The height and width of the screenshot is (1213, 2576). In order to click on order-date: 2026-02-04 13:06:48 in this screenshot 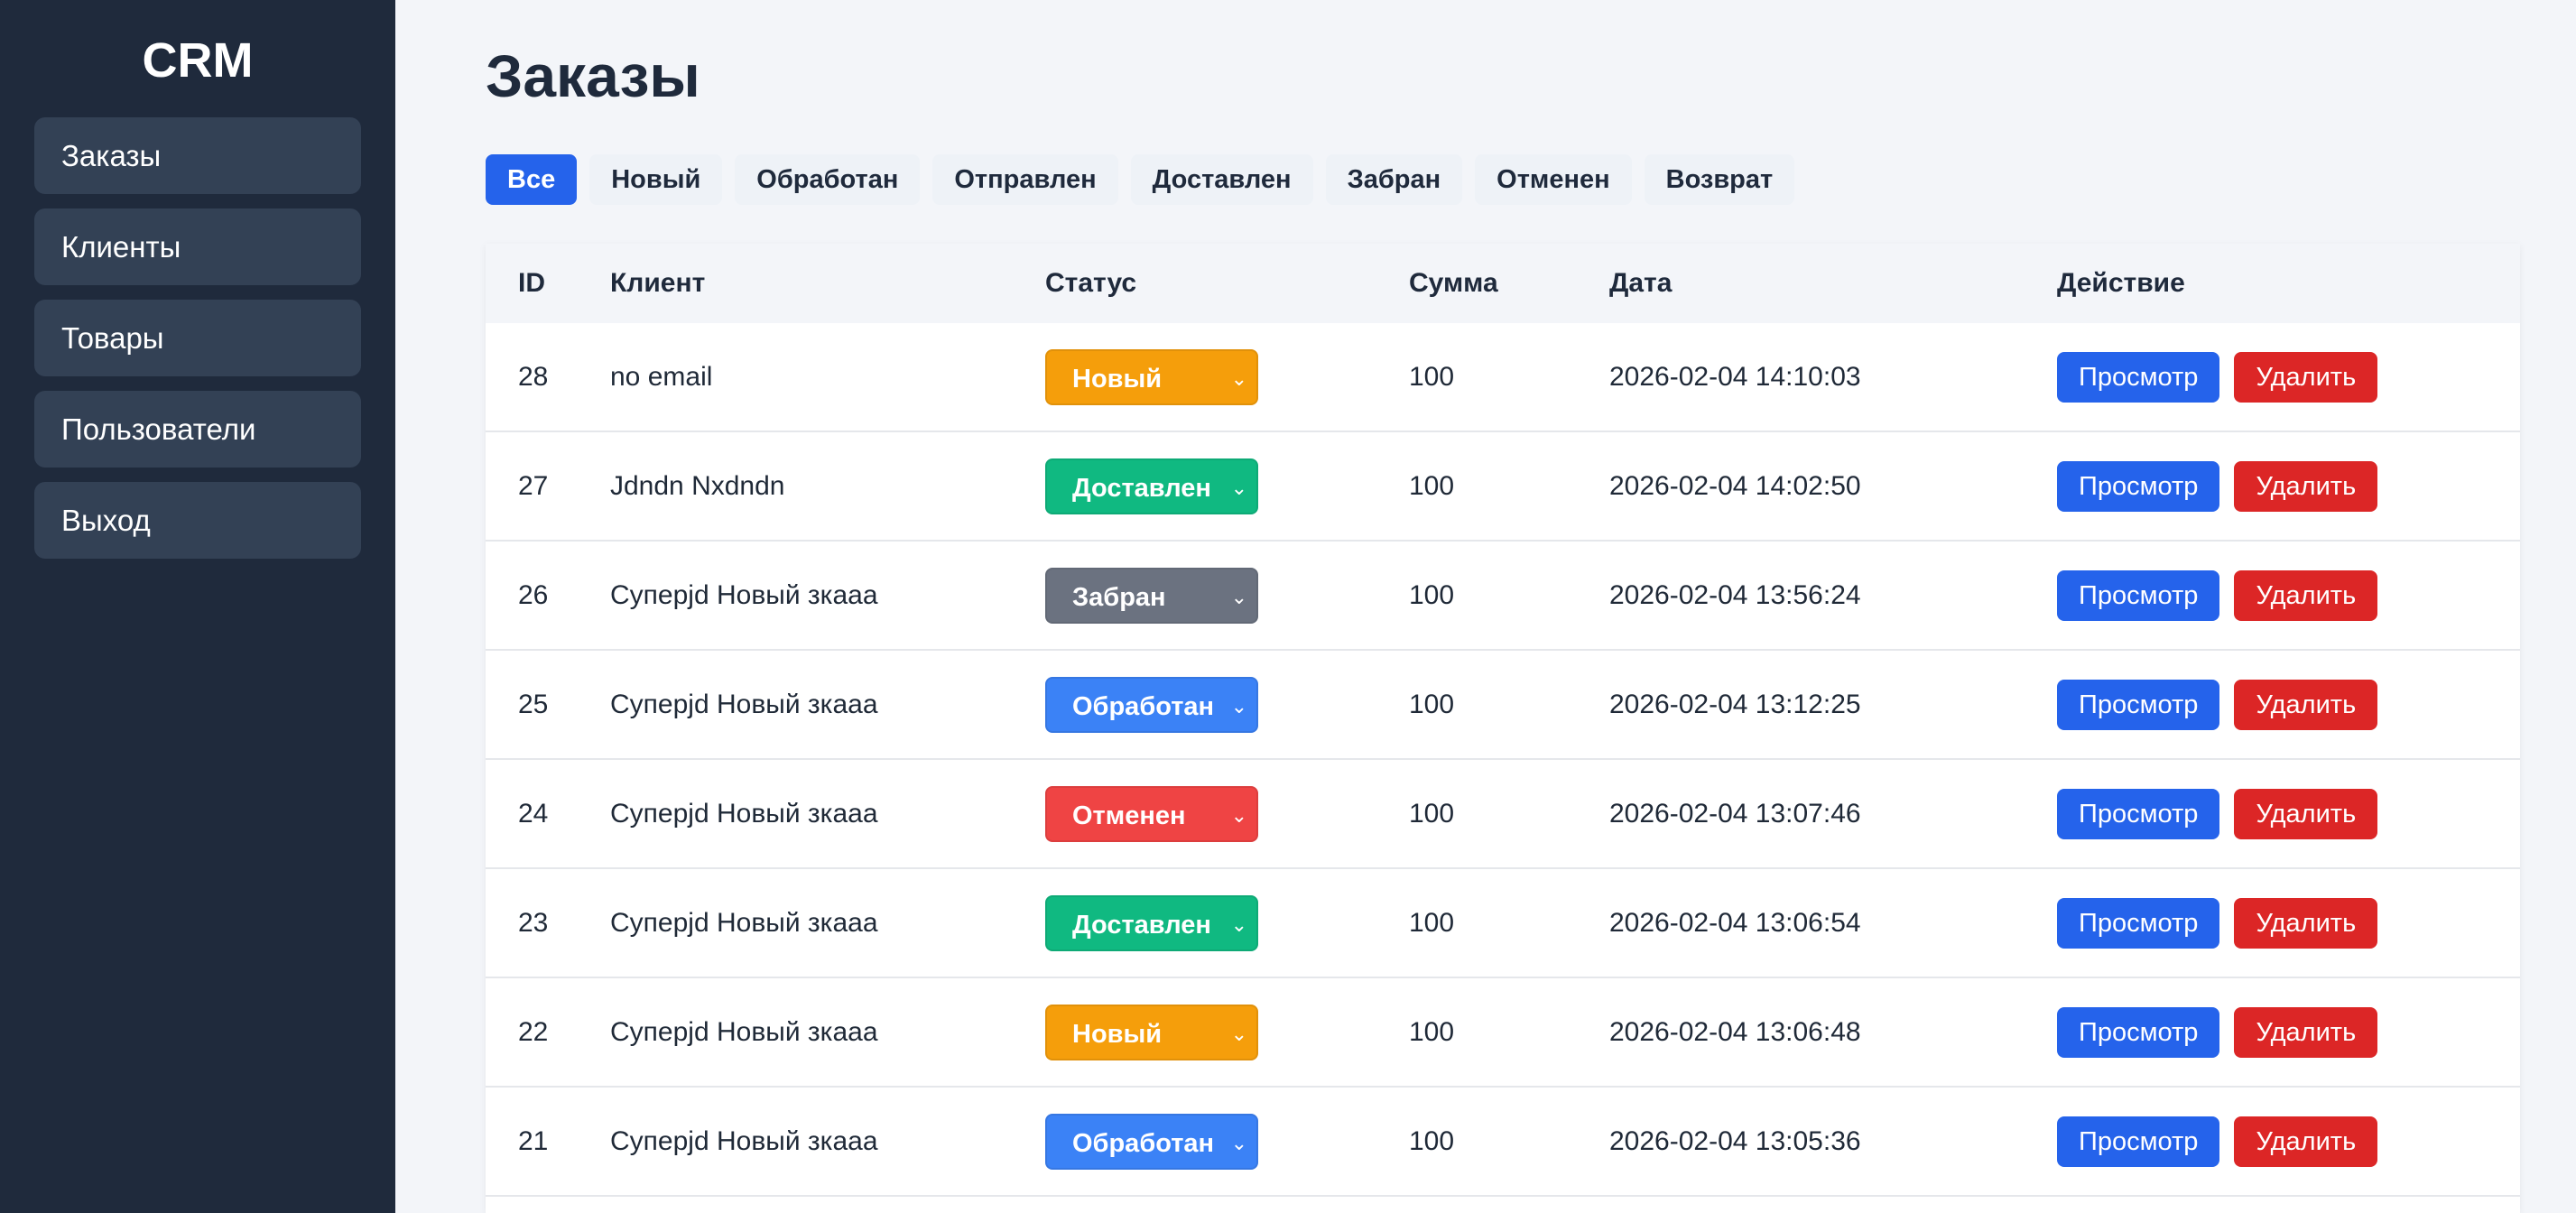, I will do `click(1735, 1031)`.